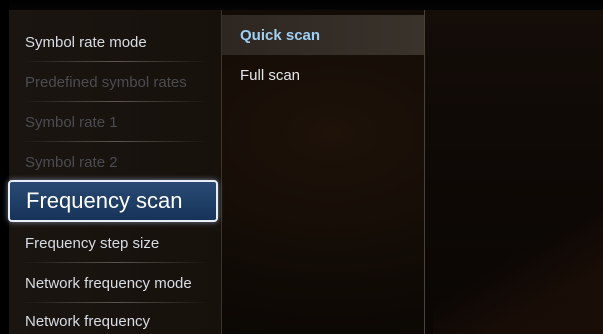 The height and width of the screenshot is (334, 603). Describe the element at coordinates (4, 167) in the screenshot. I see `bezel-left` at that location.